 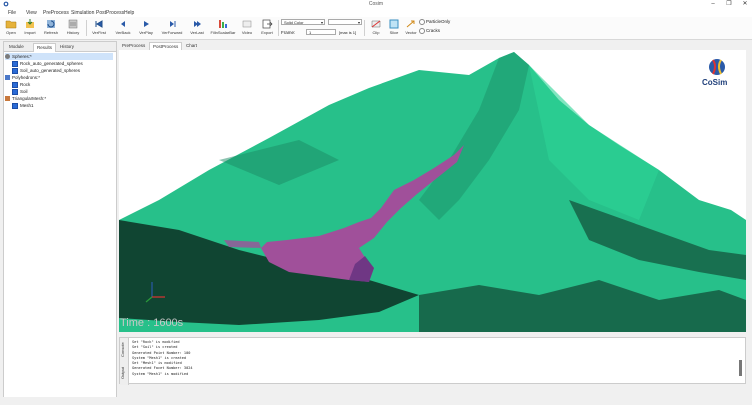 I want to click on tab-output: Output, so click(x=124, y=373).